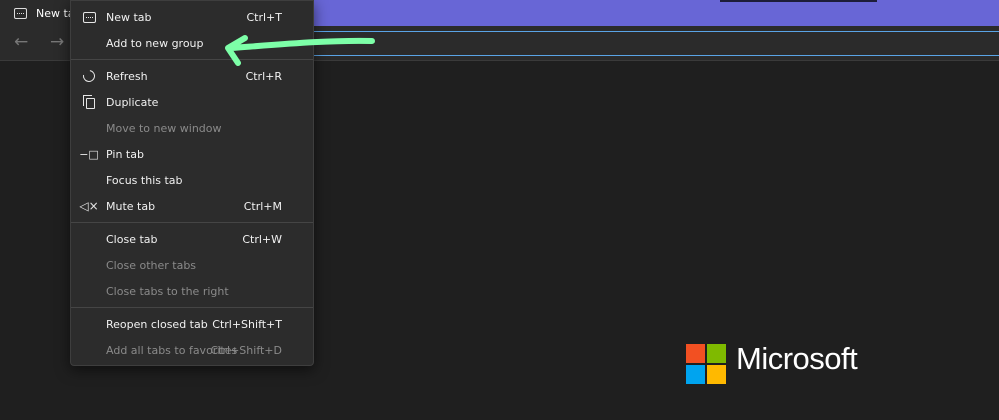  Describe the element at coordinates (716, 353) in the screenshot. I see `logo-square-green` at that location.